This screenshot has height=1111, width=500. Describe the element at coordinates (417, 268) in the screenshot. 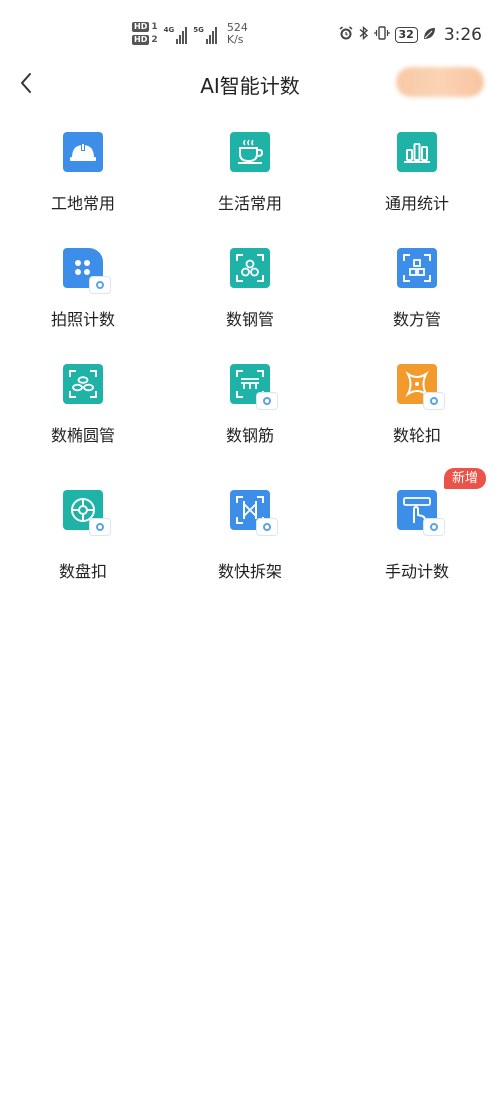

I see `square-pipe-icon` at that location.